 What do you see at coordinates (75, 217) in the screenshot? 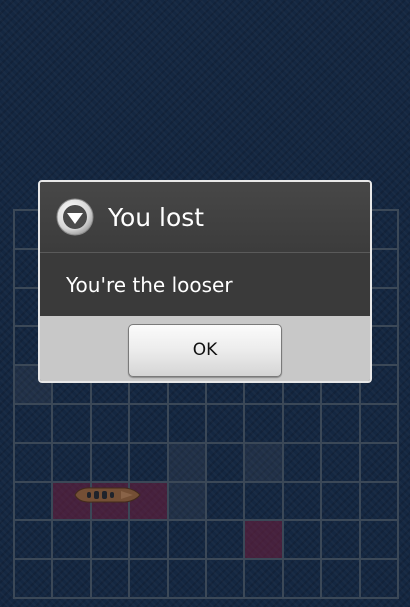
I see `warning-arrow-icon` at bounding box center [75, 217].